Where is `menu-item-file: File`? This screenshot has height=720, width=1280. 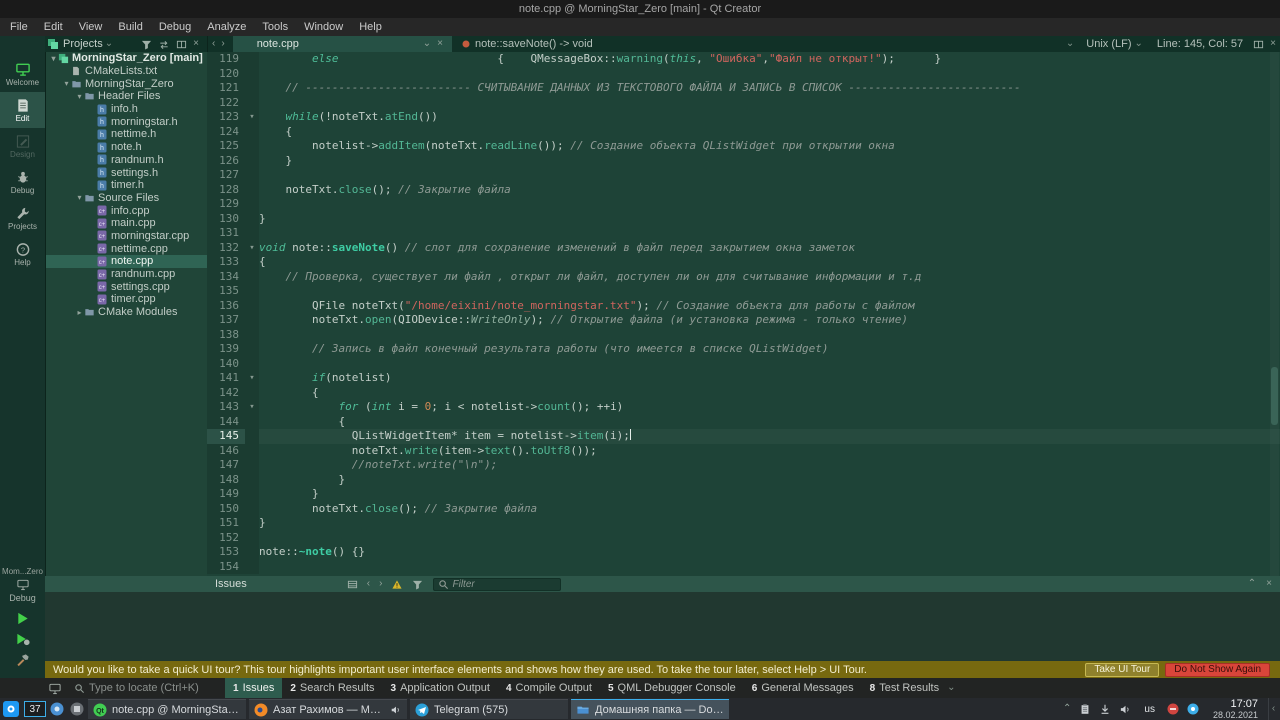
menu-item-file: File is located at coordinates (19, 27).